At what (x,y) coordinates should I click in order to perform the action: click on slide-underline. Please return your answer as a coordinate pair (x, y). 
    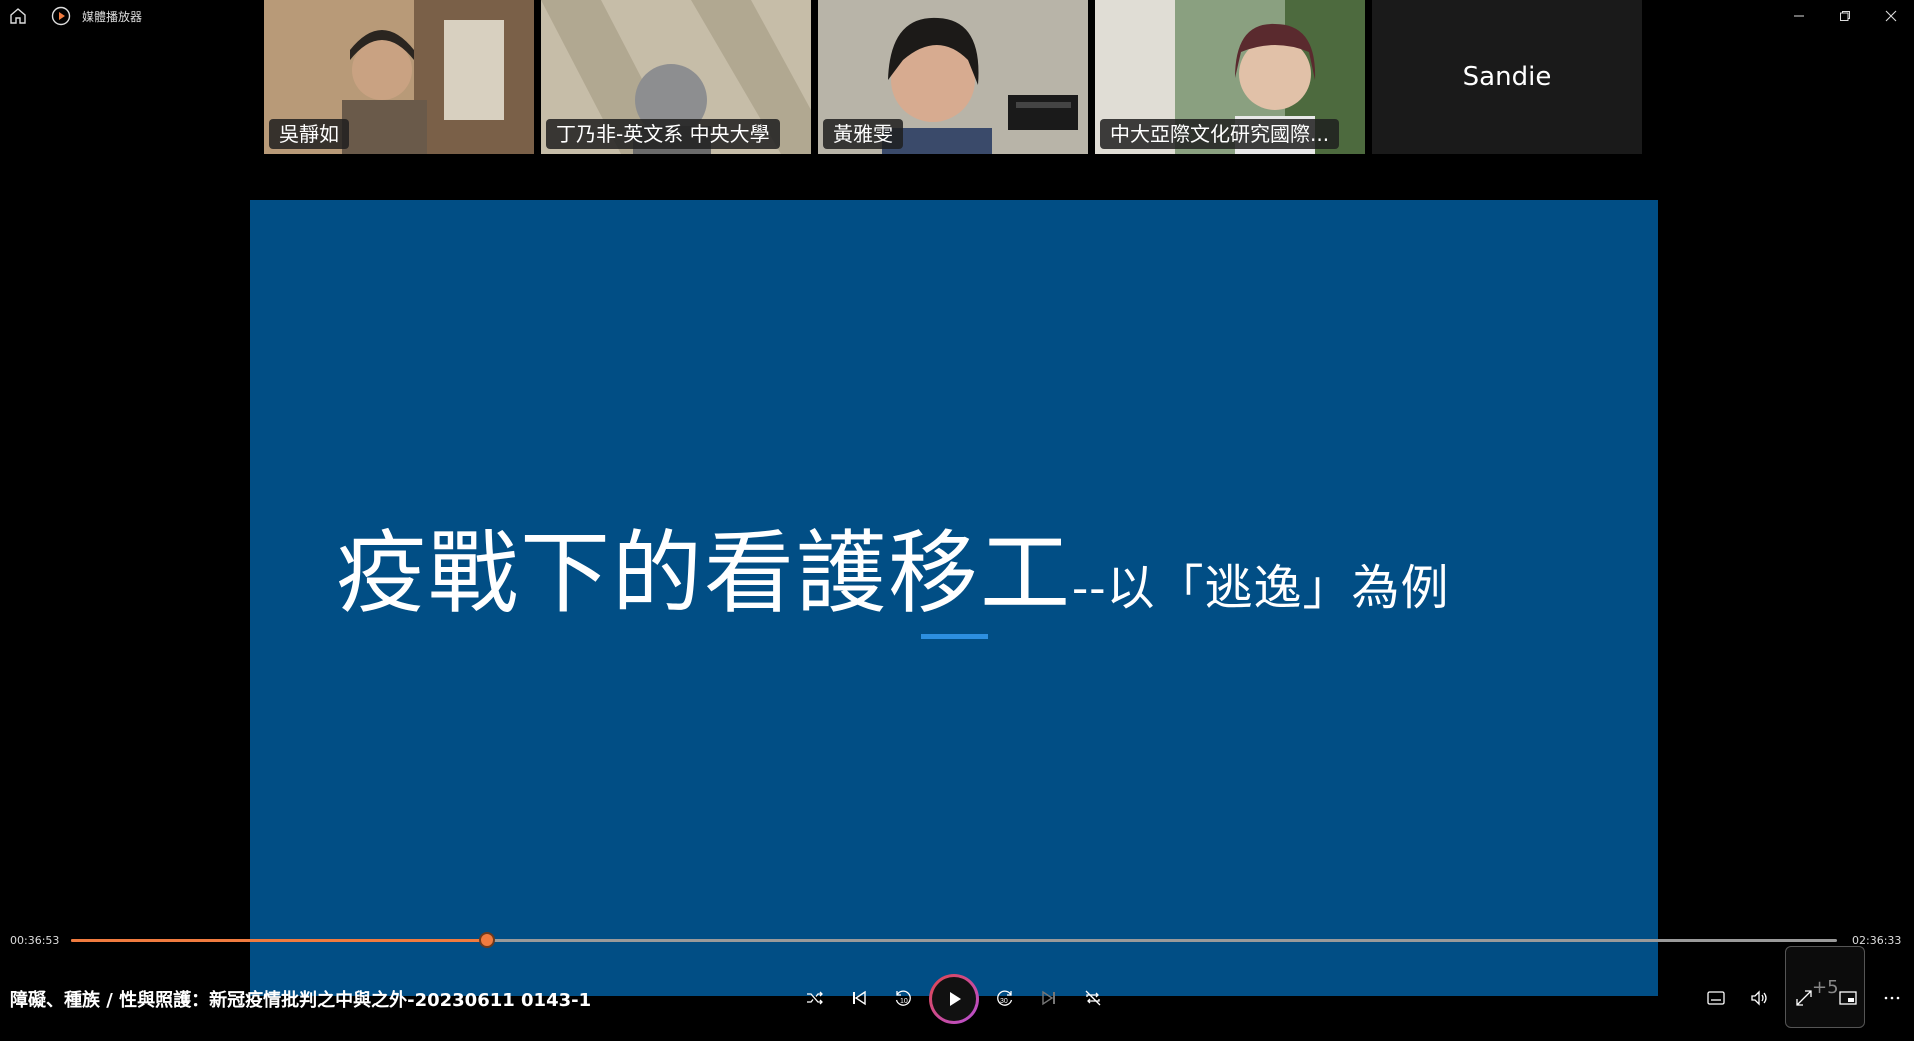
    Looking at the image, I should click on (954, 636).